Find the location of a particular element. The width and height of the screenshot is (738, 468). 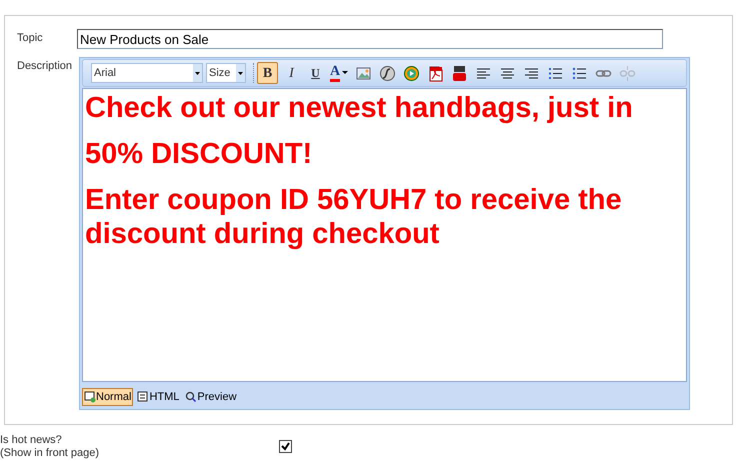

magnifier-icon is located at coordinates (191, 397).